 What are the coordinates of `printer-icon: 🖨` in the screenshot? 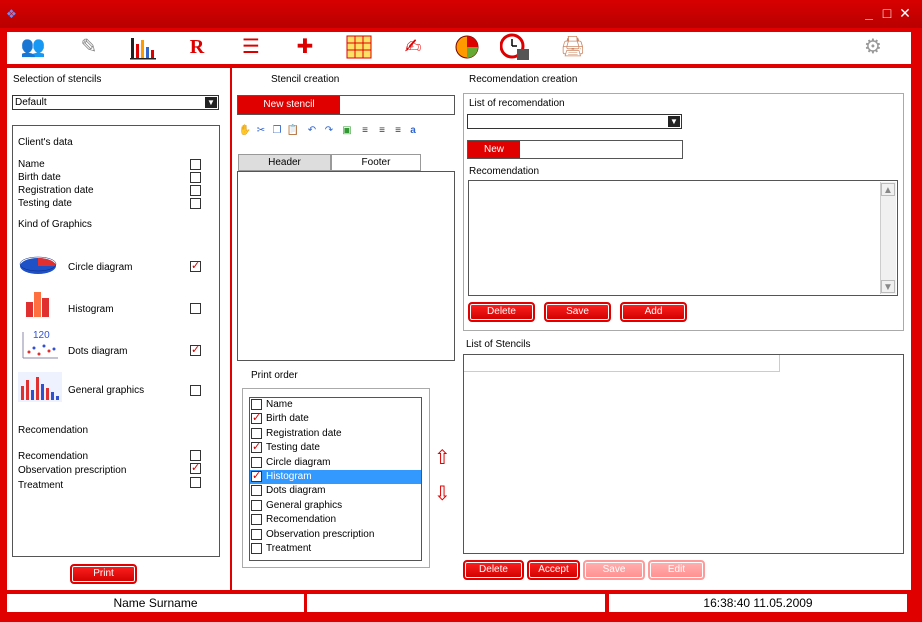 It's located at (573, 47).